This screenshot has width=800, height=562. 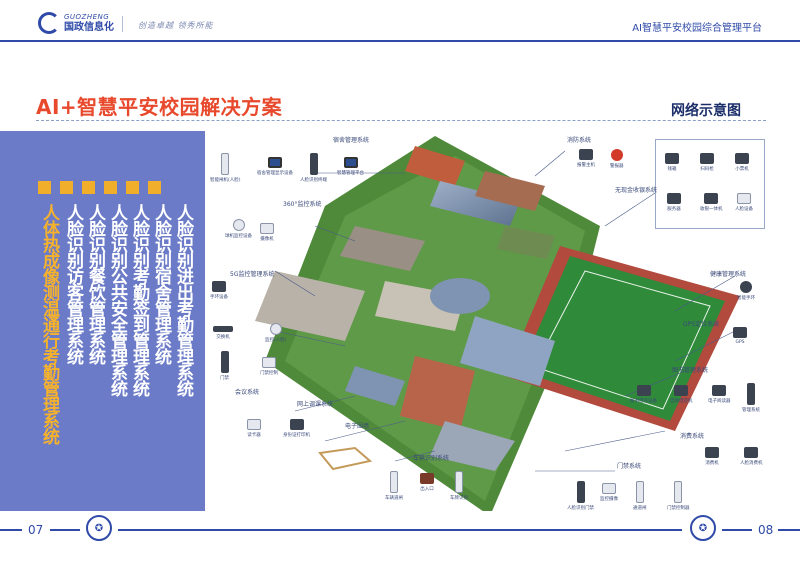 What do you see at coordinates (296, 428) in the screenshot?
I see `device-id-printer: 身份证打印机` at bounding box center [296, 428].